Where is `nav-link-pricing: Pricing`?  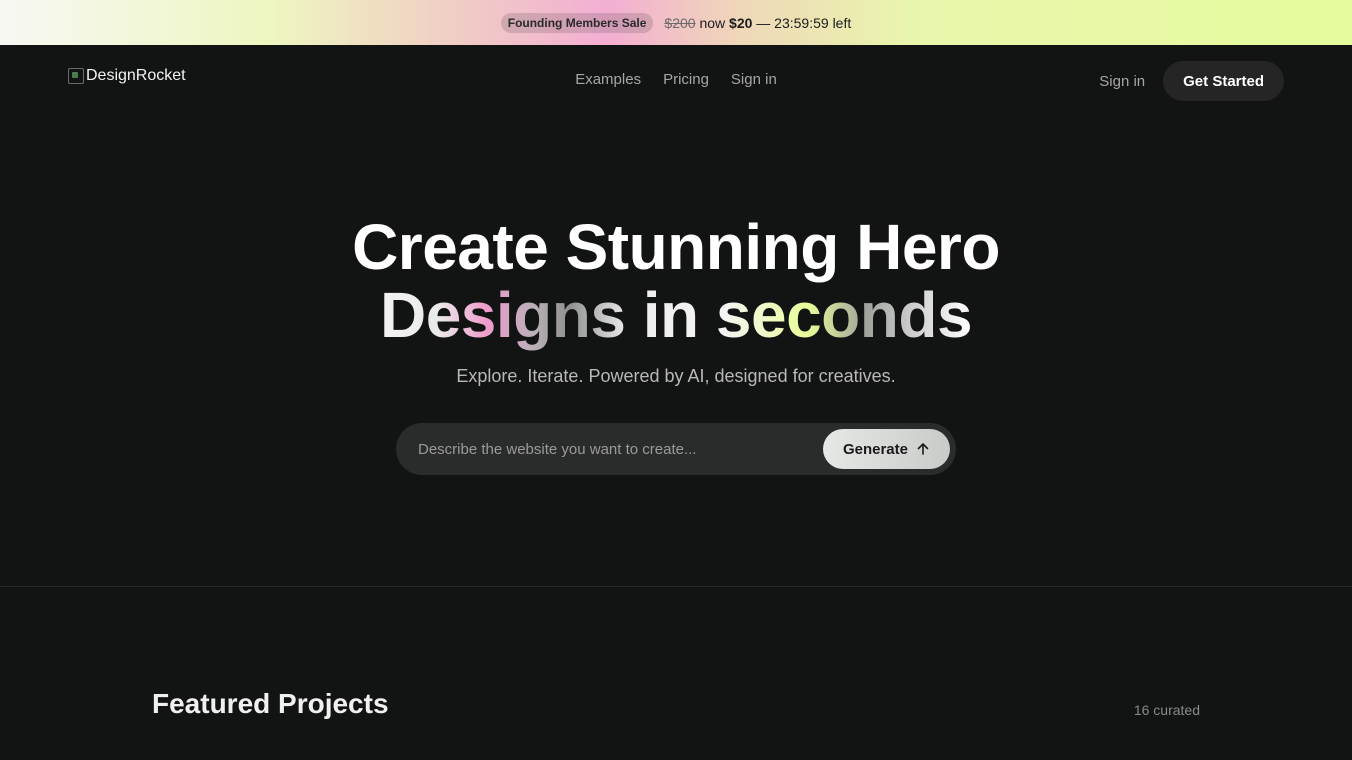 nav-link-pricing: Pricing is located at coordinates (686, 79).